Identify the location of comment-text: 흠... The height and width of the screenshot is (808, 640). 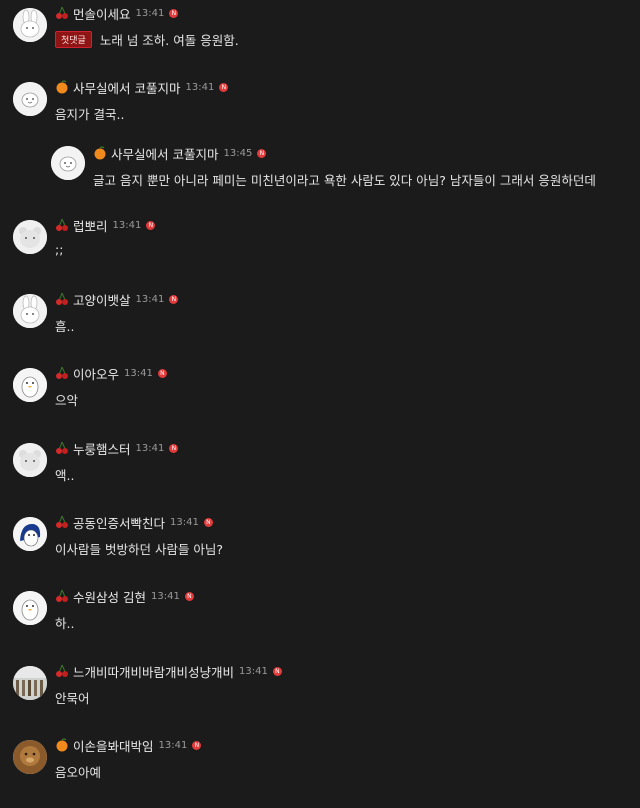
(65, 326).